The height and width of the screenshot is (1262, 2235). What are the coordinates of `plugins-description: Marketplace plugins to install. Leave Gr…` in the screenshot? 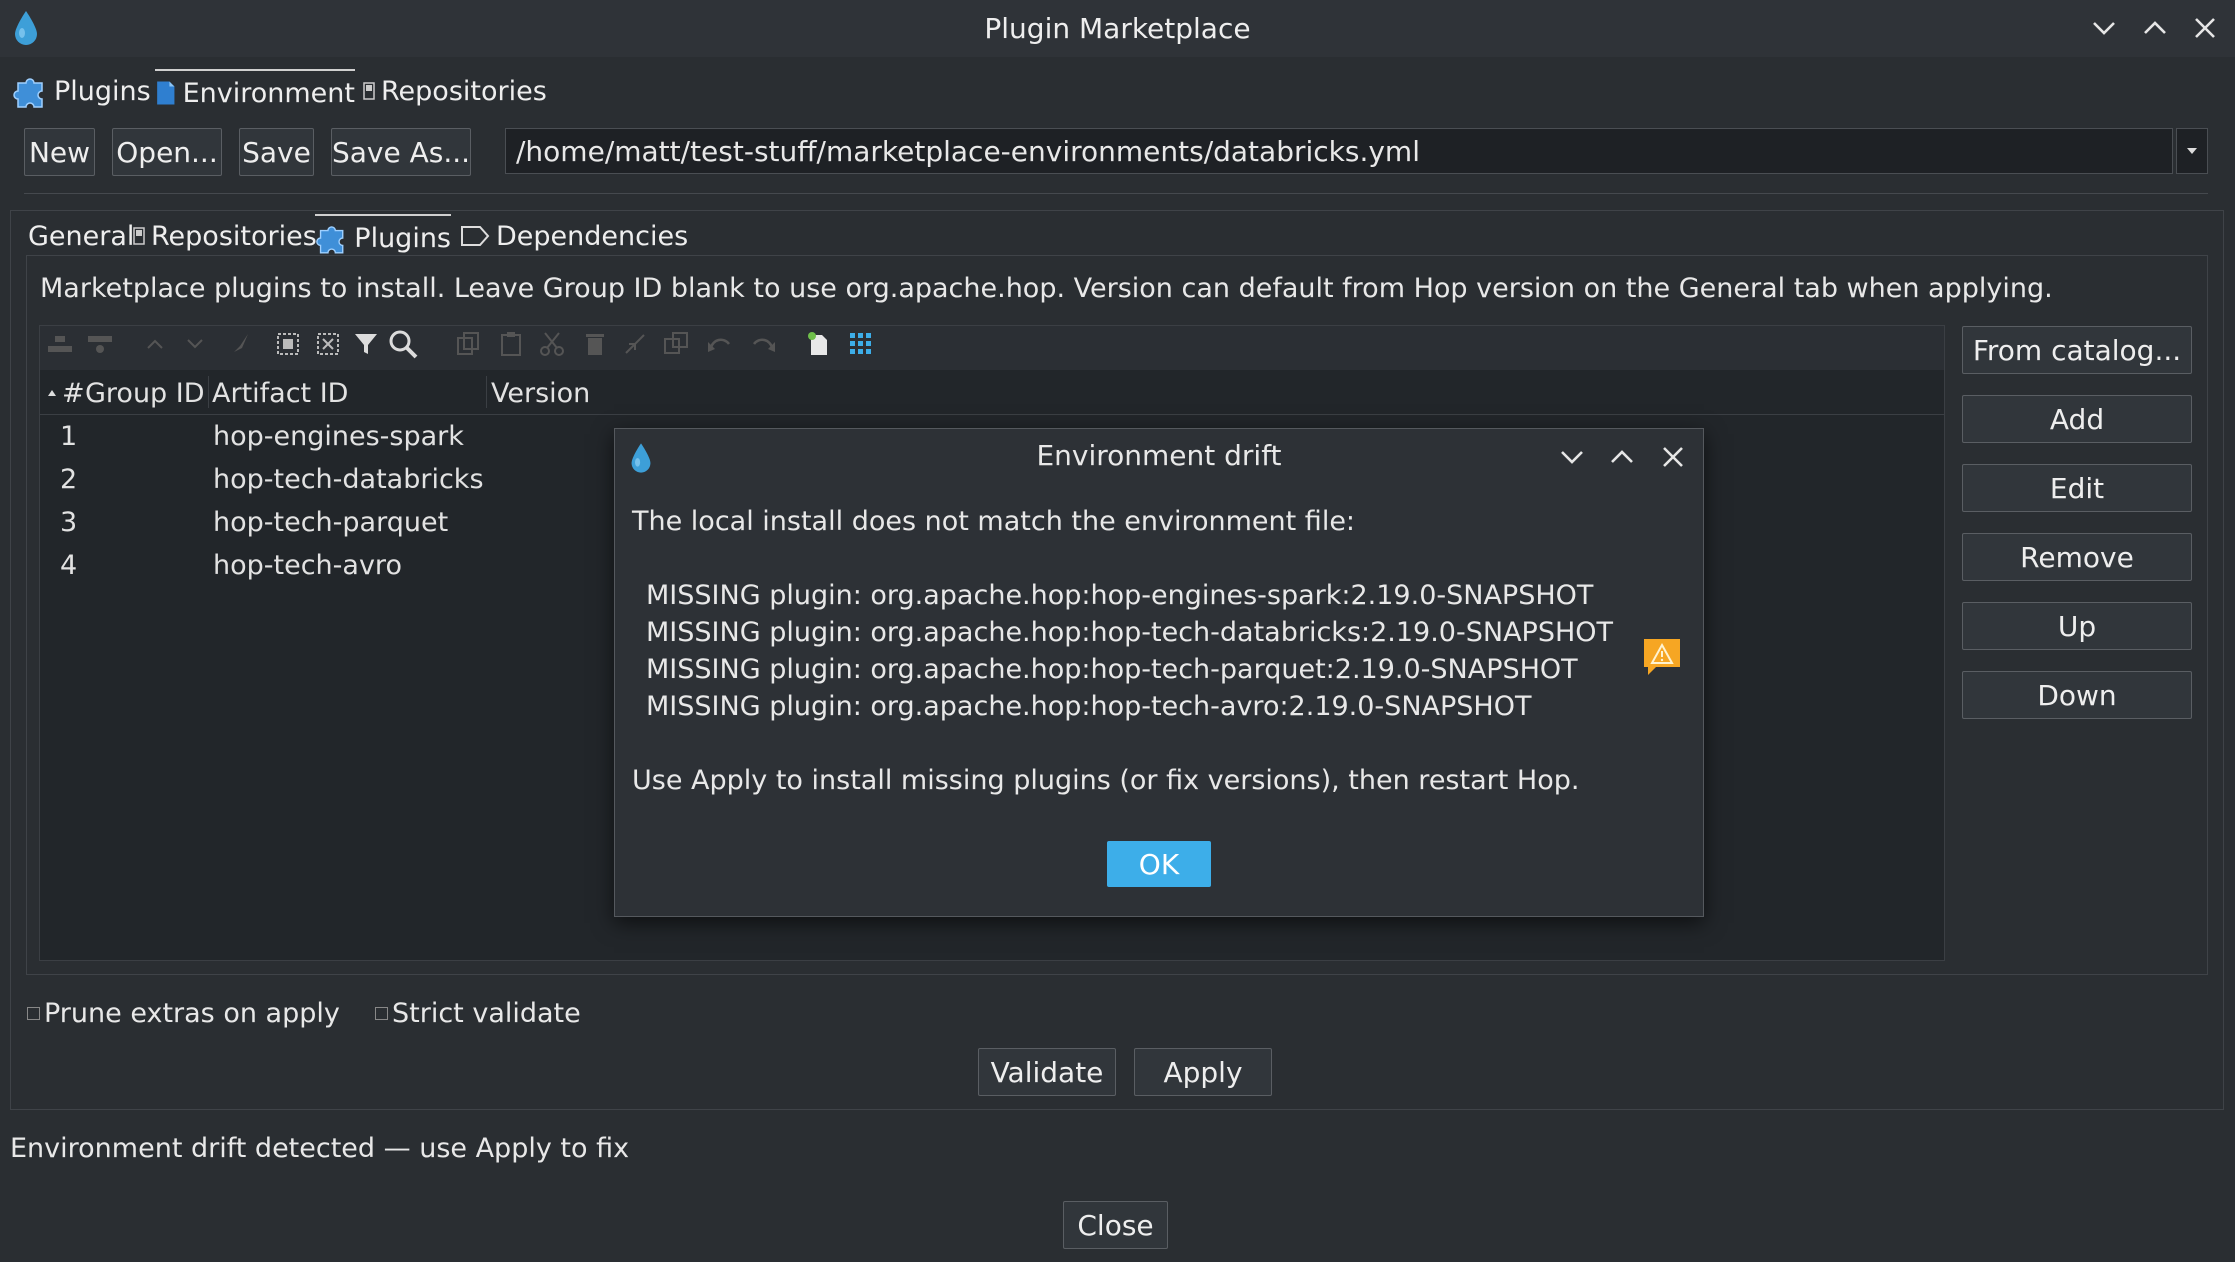 It's located at (1046, 288).